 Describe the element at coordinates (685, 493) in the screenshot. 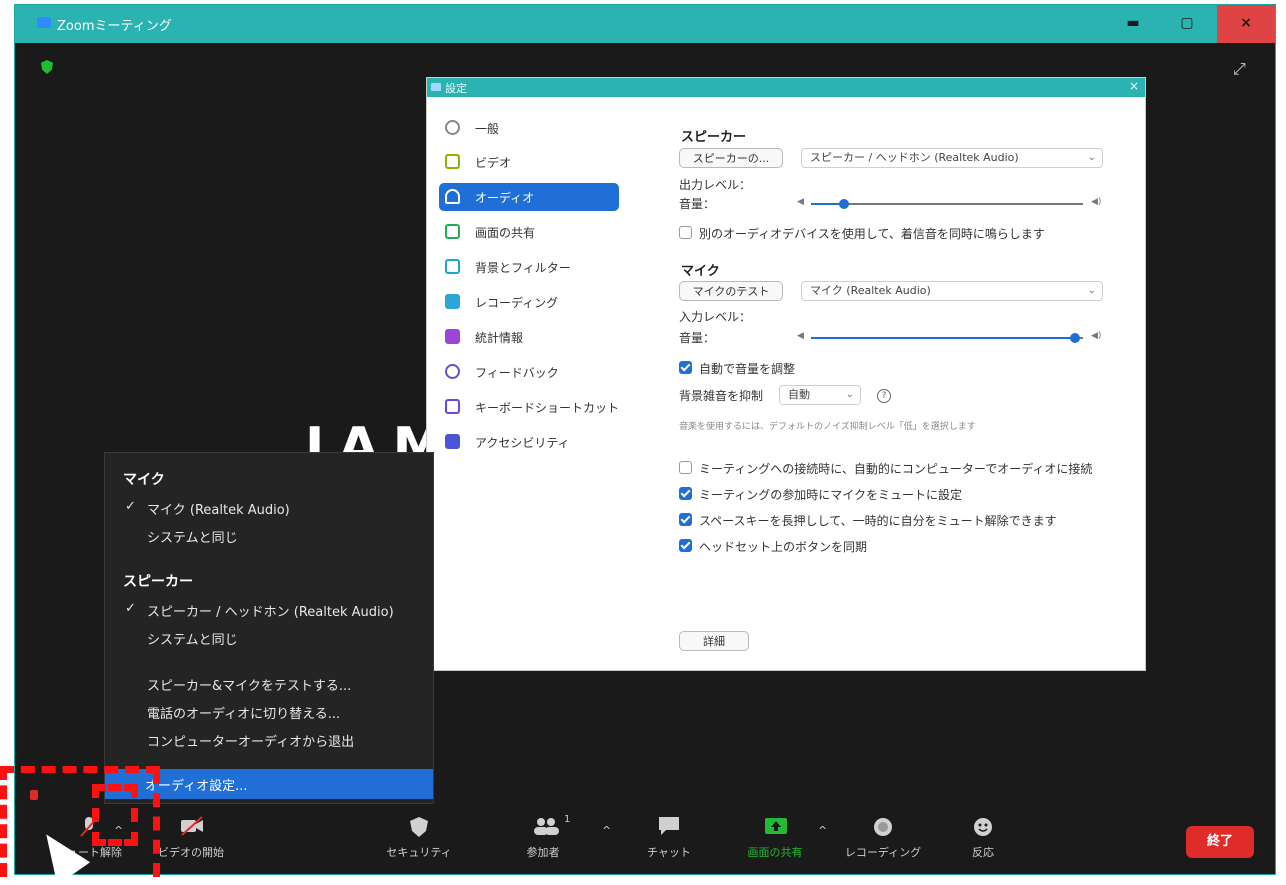

I see `mute-on-join-checkbox` at that location.